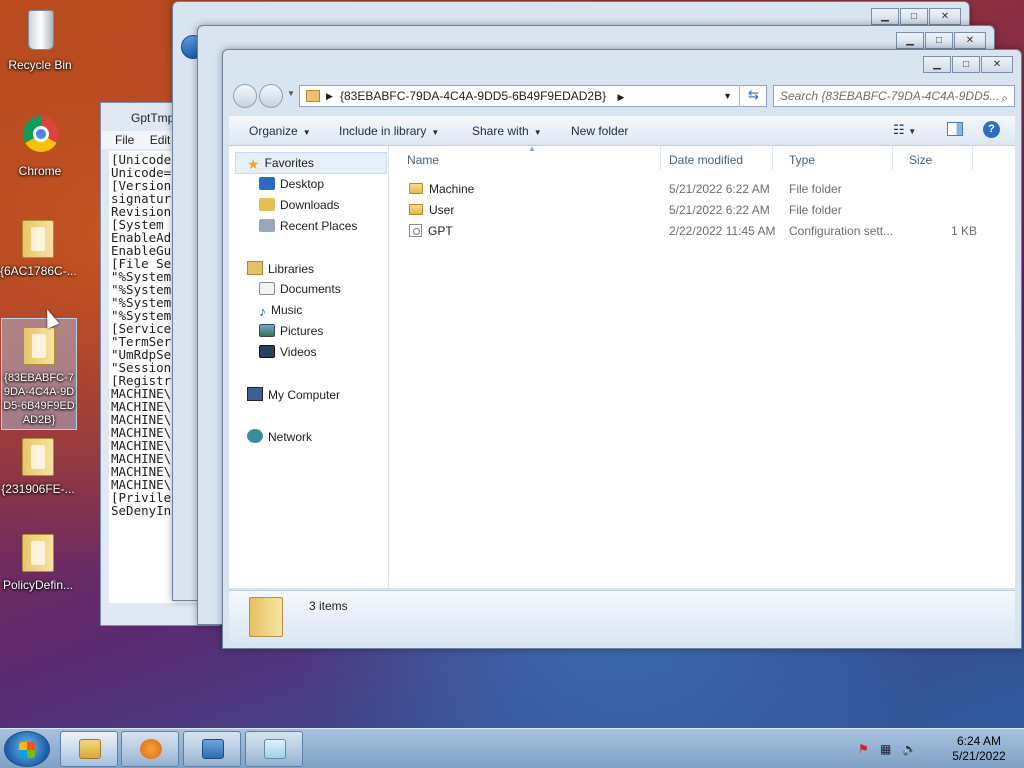  What do you see at coordinates (300, 289) in the screenshot?
I see `nav-item-documents: Documents` at bounding box center [300, 289].